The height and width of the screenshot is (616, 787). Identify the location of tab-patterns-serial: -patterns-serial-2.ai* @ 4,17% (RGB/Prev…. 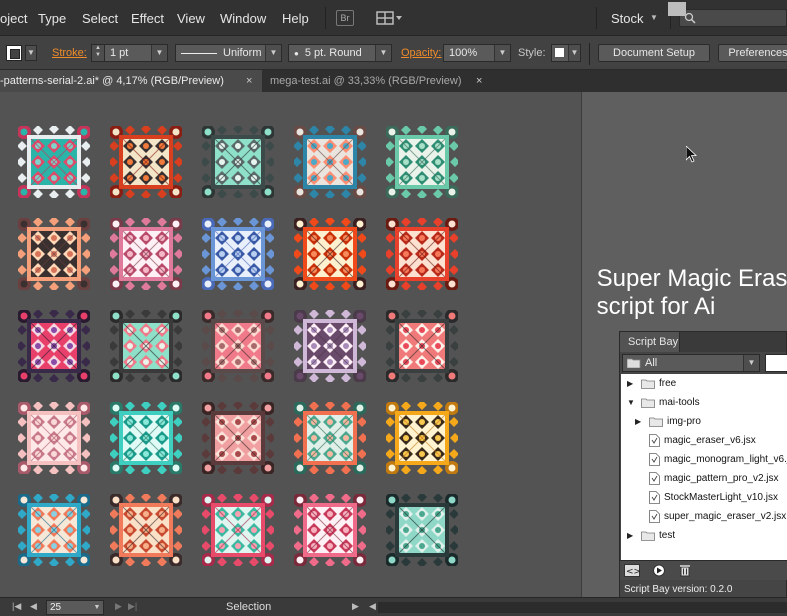
(131, 81).